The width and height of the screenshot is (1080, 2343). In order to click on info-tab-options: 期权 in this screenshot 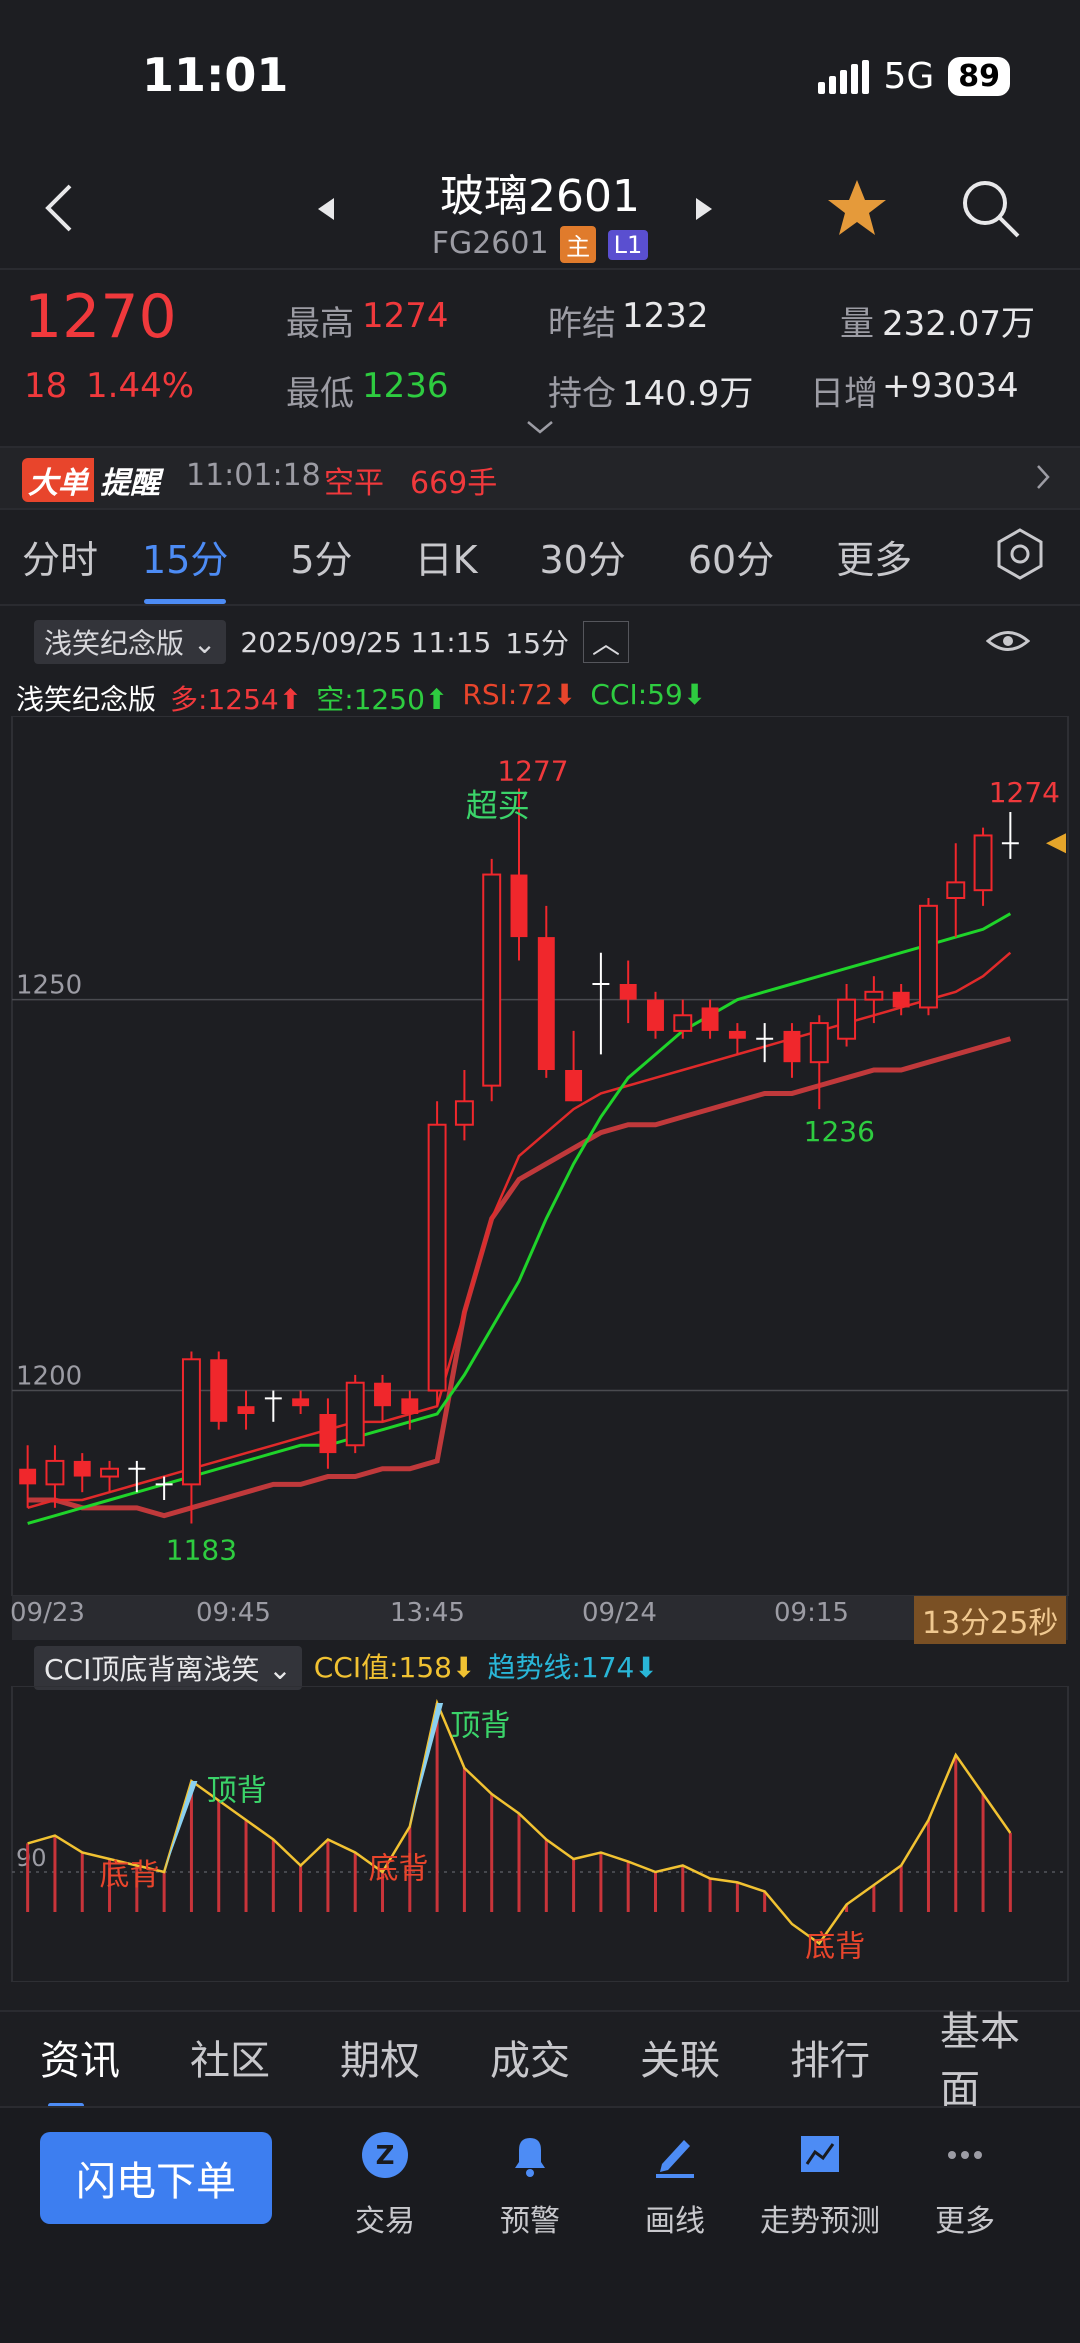, I will do `click(375, 2057)`.